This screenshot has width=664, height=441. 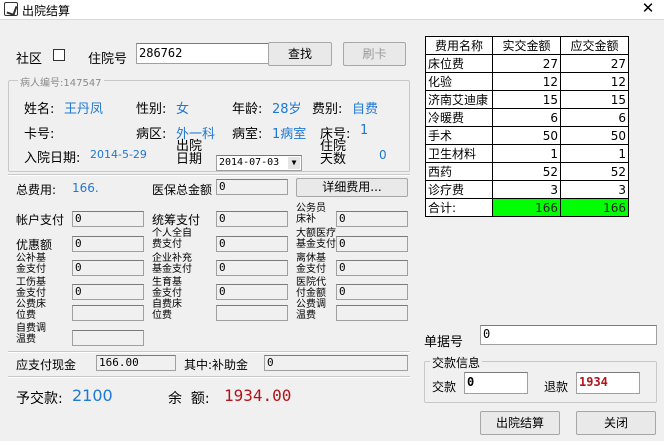 I want to click on self-bed-input, so click(x=252, y=313).